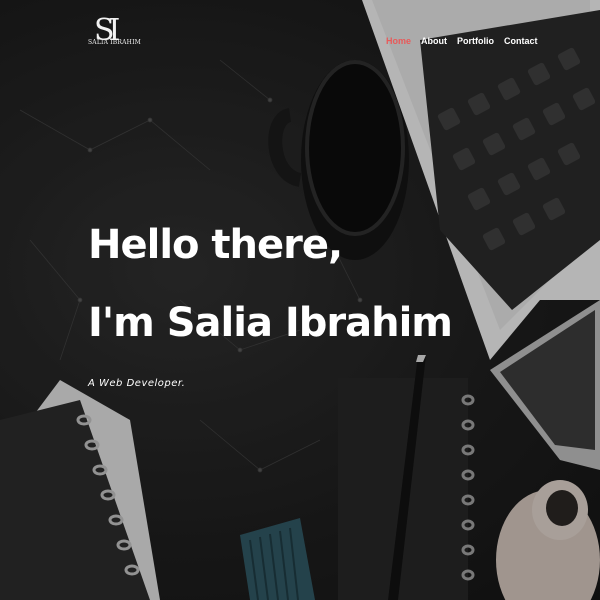  Describe the element at coordinates (521, 41) in the screenshot. I see `nav-contact: Contact` at that location.